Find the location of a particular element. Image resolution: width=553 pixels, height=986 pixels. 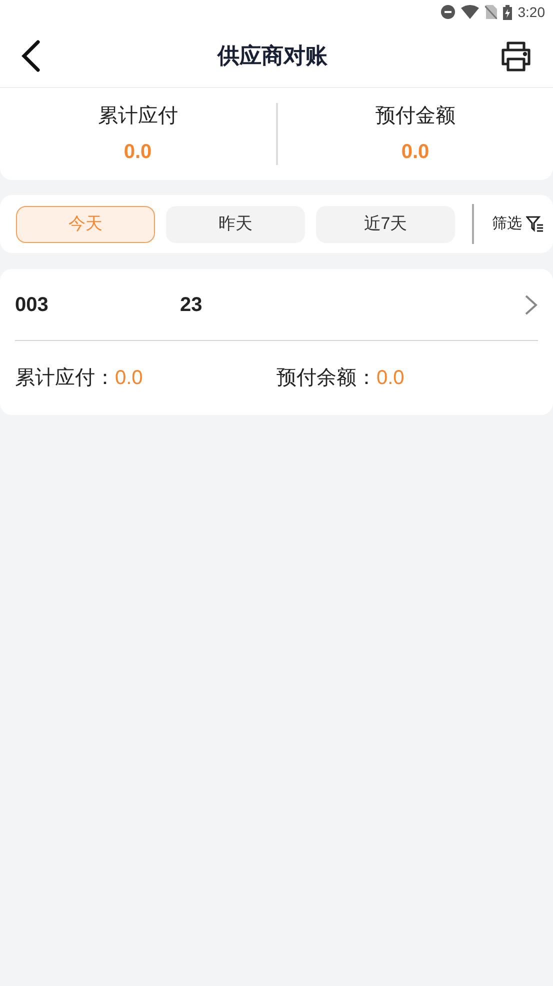

record-code: 003 is located at coordinates (32, 305).